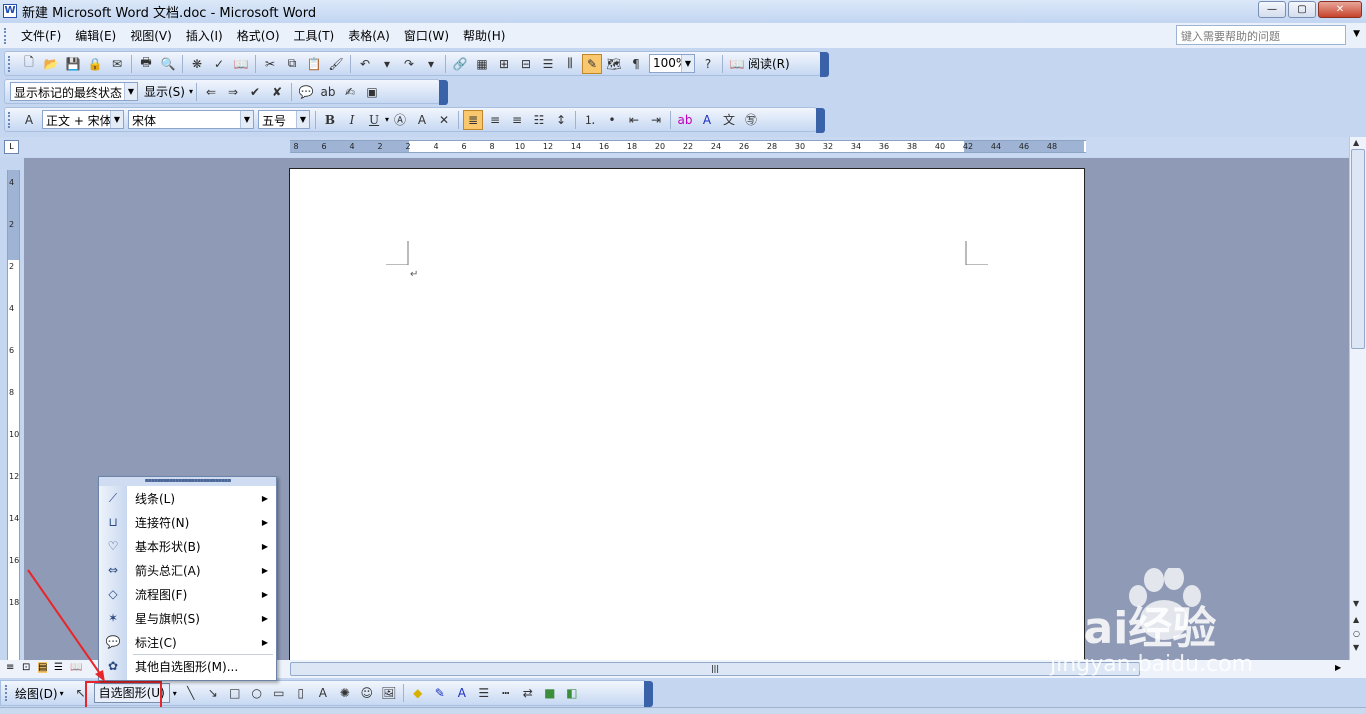 The width and height of the screenshot is (1366, 714). I want to click on help-icon: ?, so click(708, 64).